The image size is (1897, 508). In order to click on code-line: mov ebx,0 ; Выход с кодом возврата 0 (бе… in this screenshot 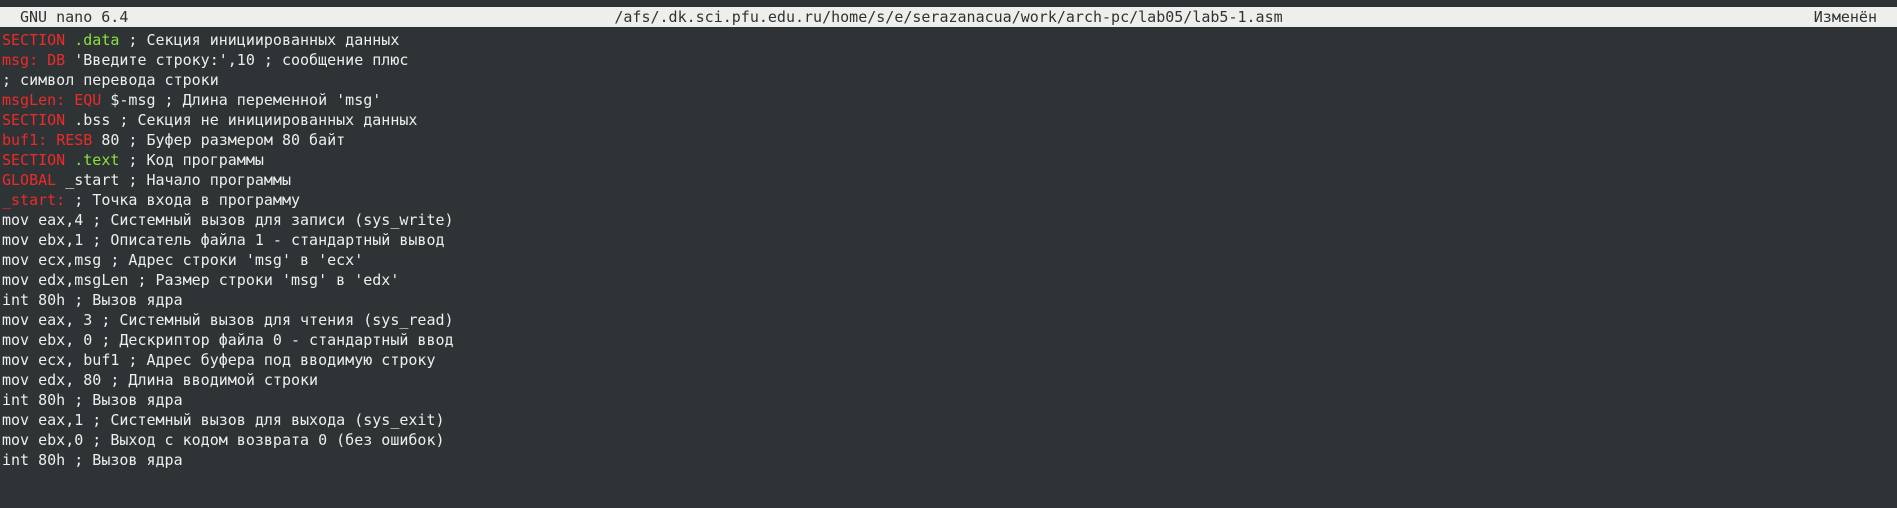, I will do `click(947, 440)`.